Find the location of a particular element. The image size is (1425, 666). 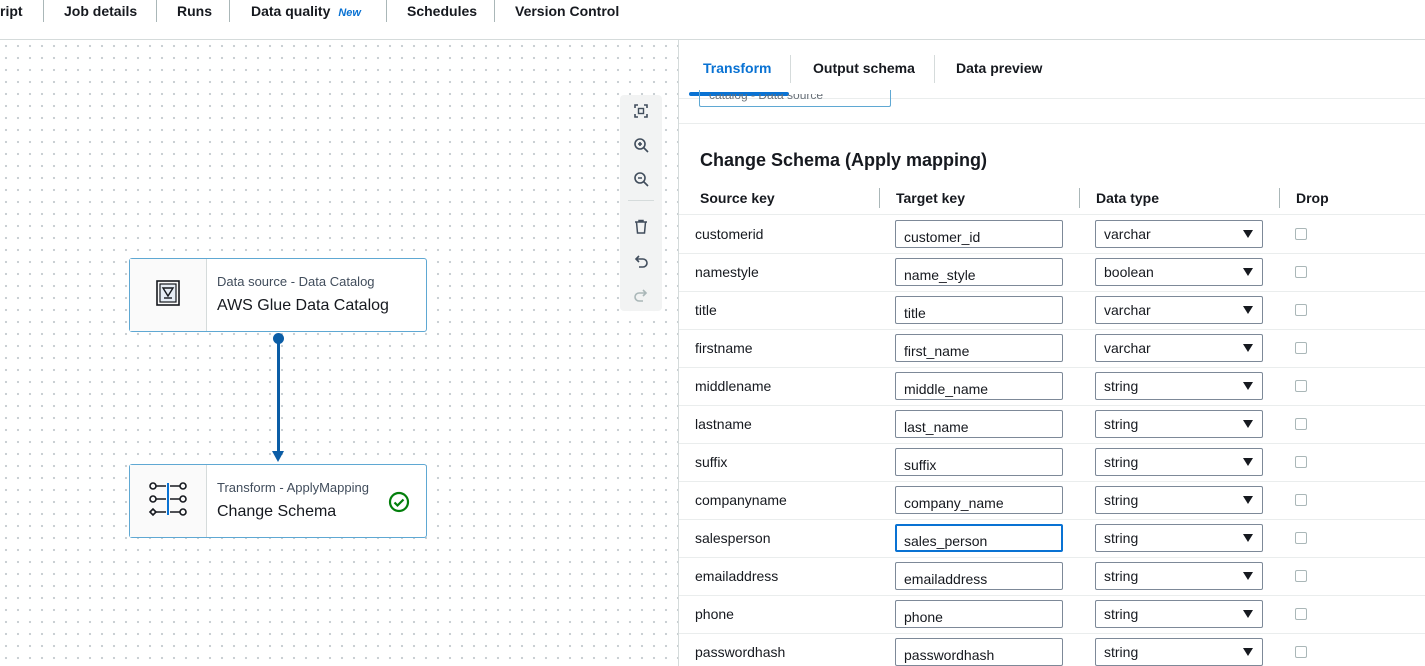

redo-icon is located at coordinates (641, 295).